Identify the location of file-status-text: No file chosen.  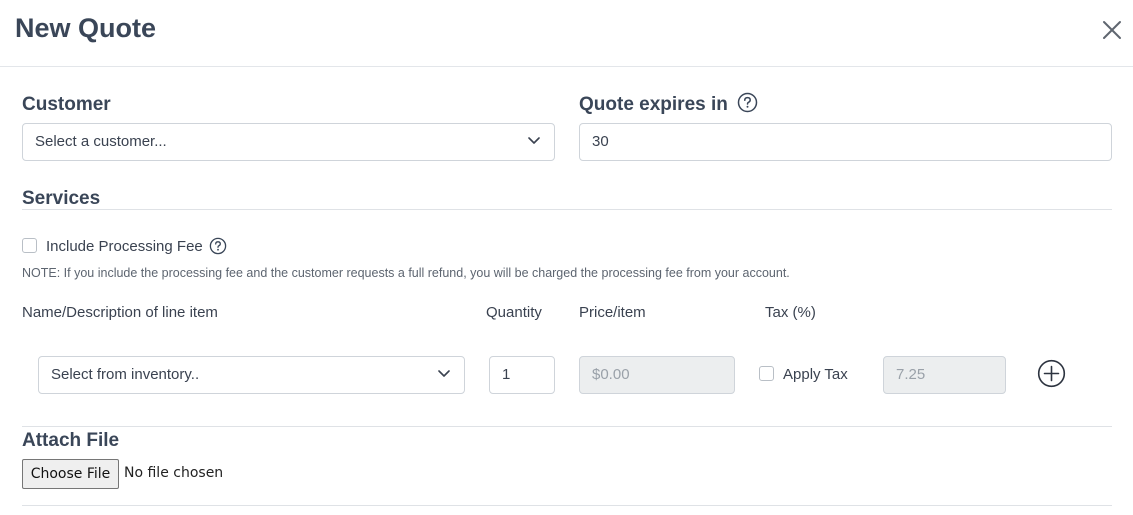
(174, 473).